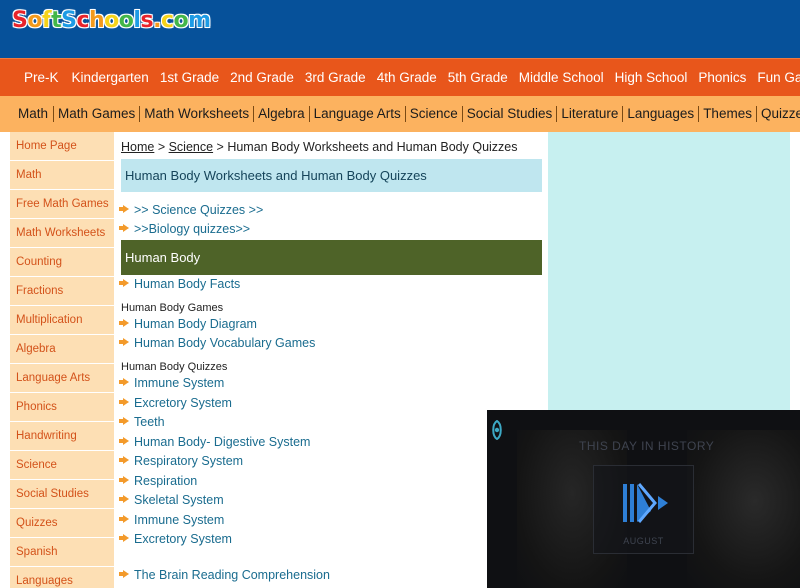 The height and width of the screenshot is (588, 800). Describe the element at coordinates (434, 114) in the screenshot. I see `subject-item-science: Science` at that location.